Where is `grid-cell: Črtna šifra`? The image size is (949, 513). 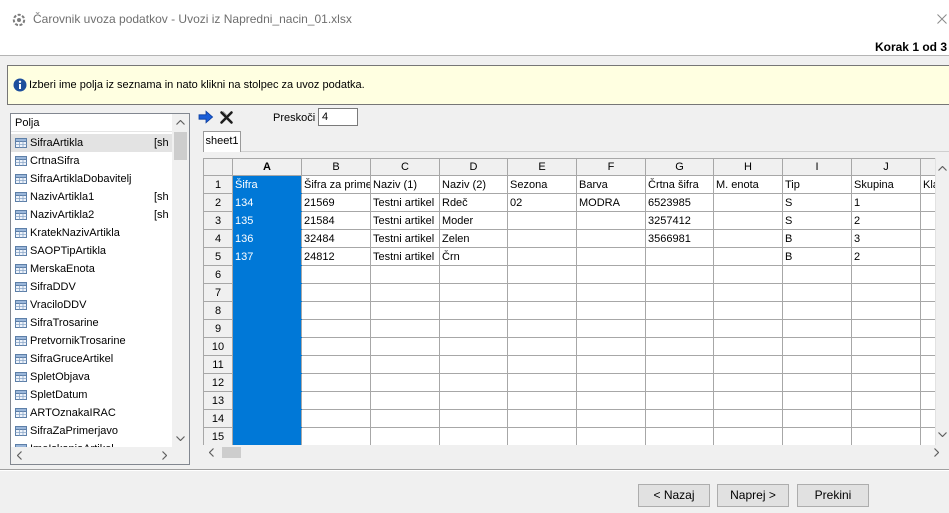
grid-cell: Črtna šifra is located at coordinates (679, 184).